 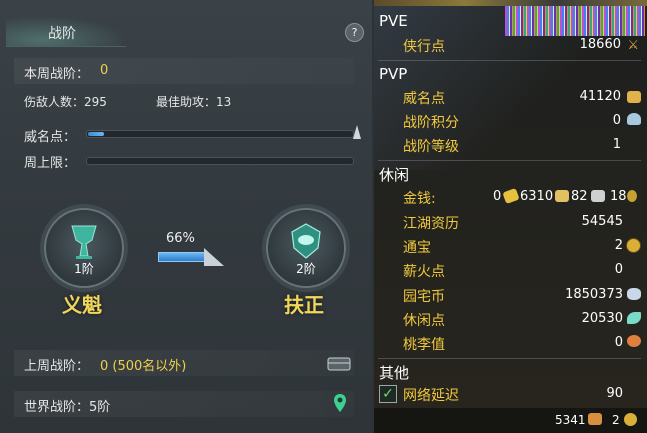 What do you see at coordinates (57, 366) in the screenshot?
I see `last-week-label: 上周战阶：` at bounding box center [57, 366].